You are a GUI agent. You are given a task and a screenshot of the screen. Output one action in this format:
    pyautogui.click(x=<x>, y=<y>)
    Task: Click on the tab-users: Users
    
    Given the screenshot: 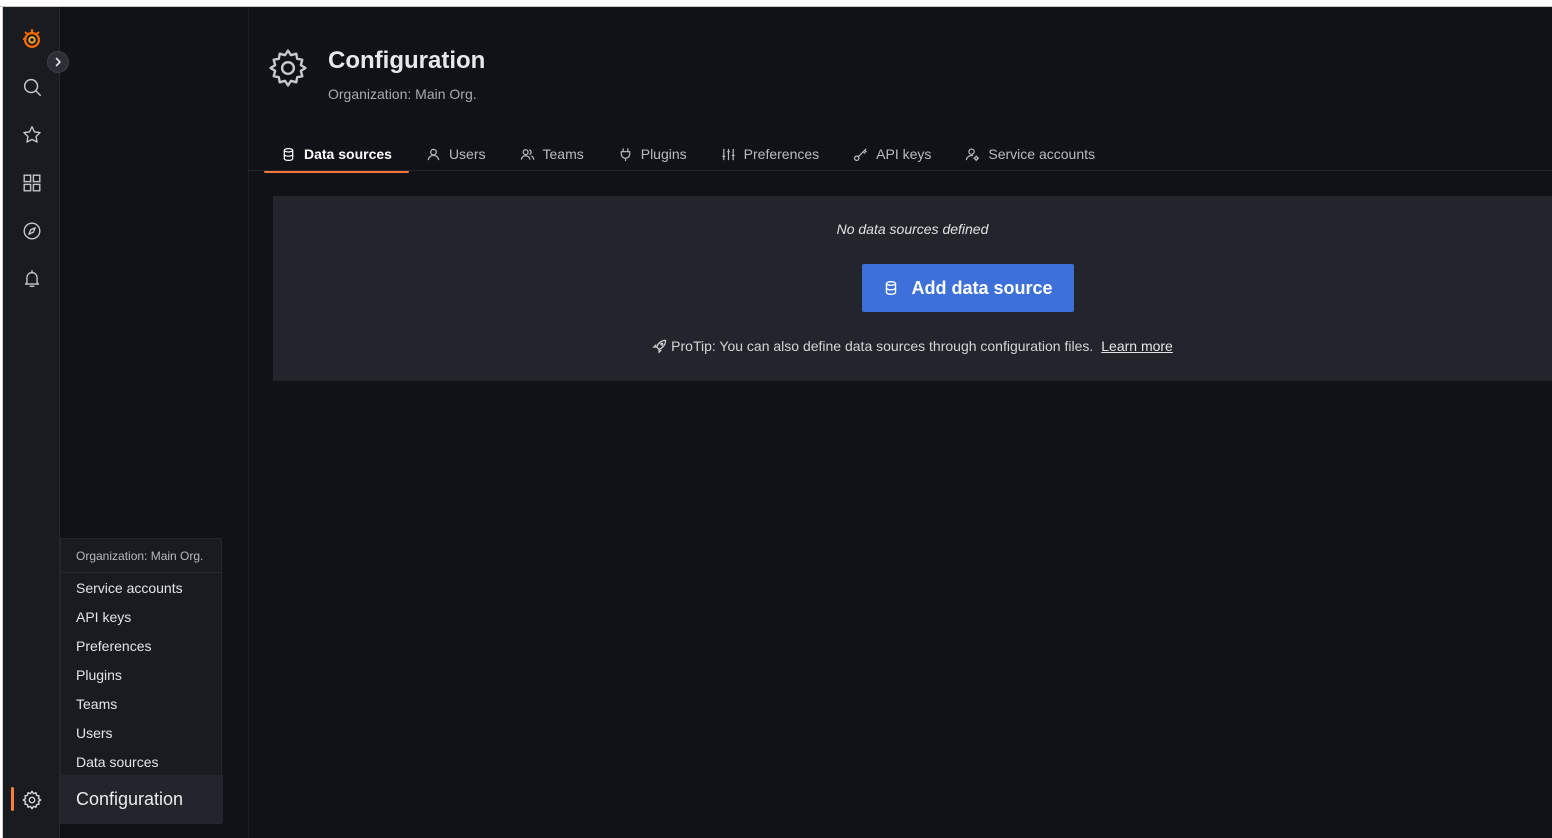 What is the action you would take?
    pyautogui.click(x=456, y=154)
    